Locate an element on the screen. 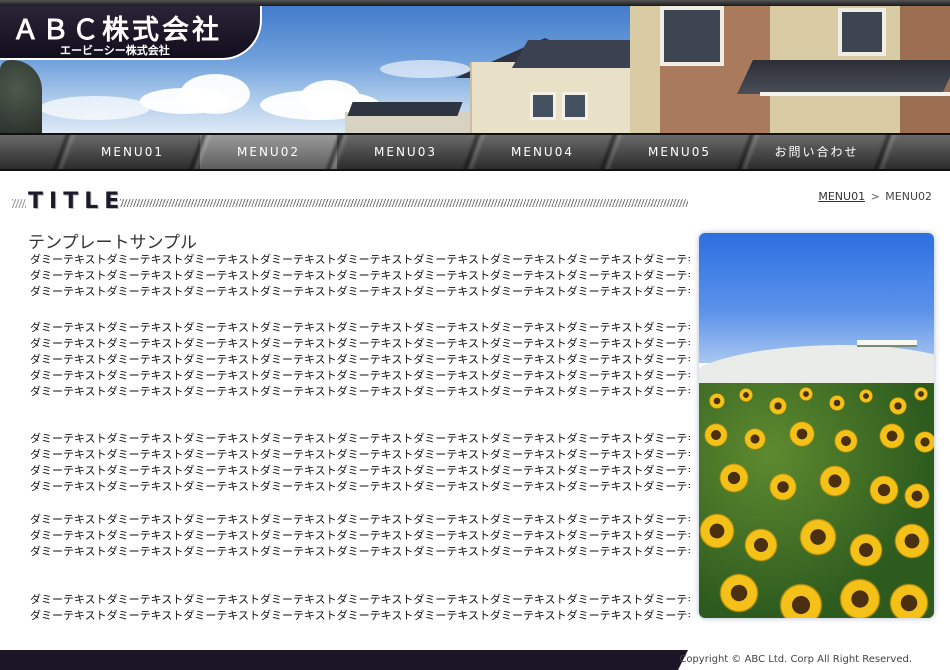  breadcrumb: MENU01 > MENU02 is located at coordinates (875, 196).